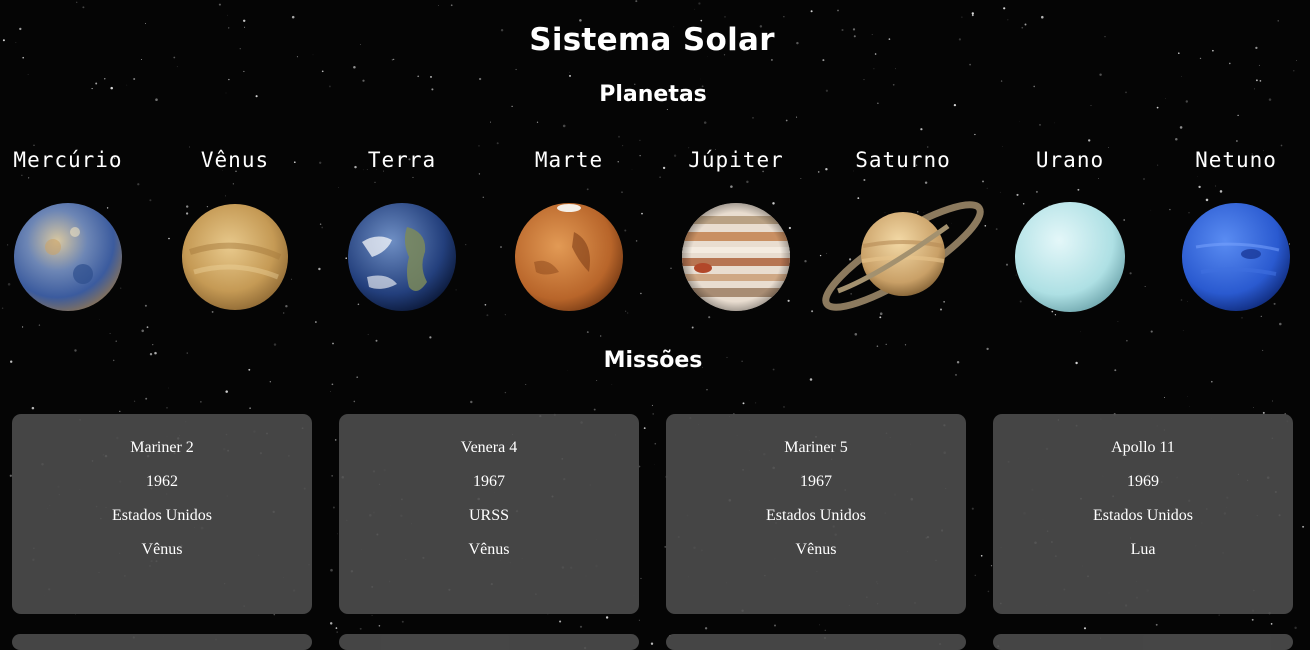 This screenshot has height=650, width=1310. I want to click on missions-heading: Missões, so click(653, 360).